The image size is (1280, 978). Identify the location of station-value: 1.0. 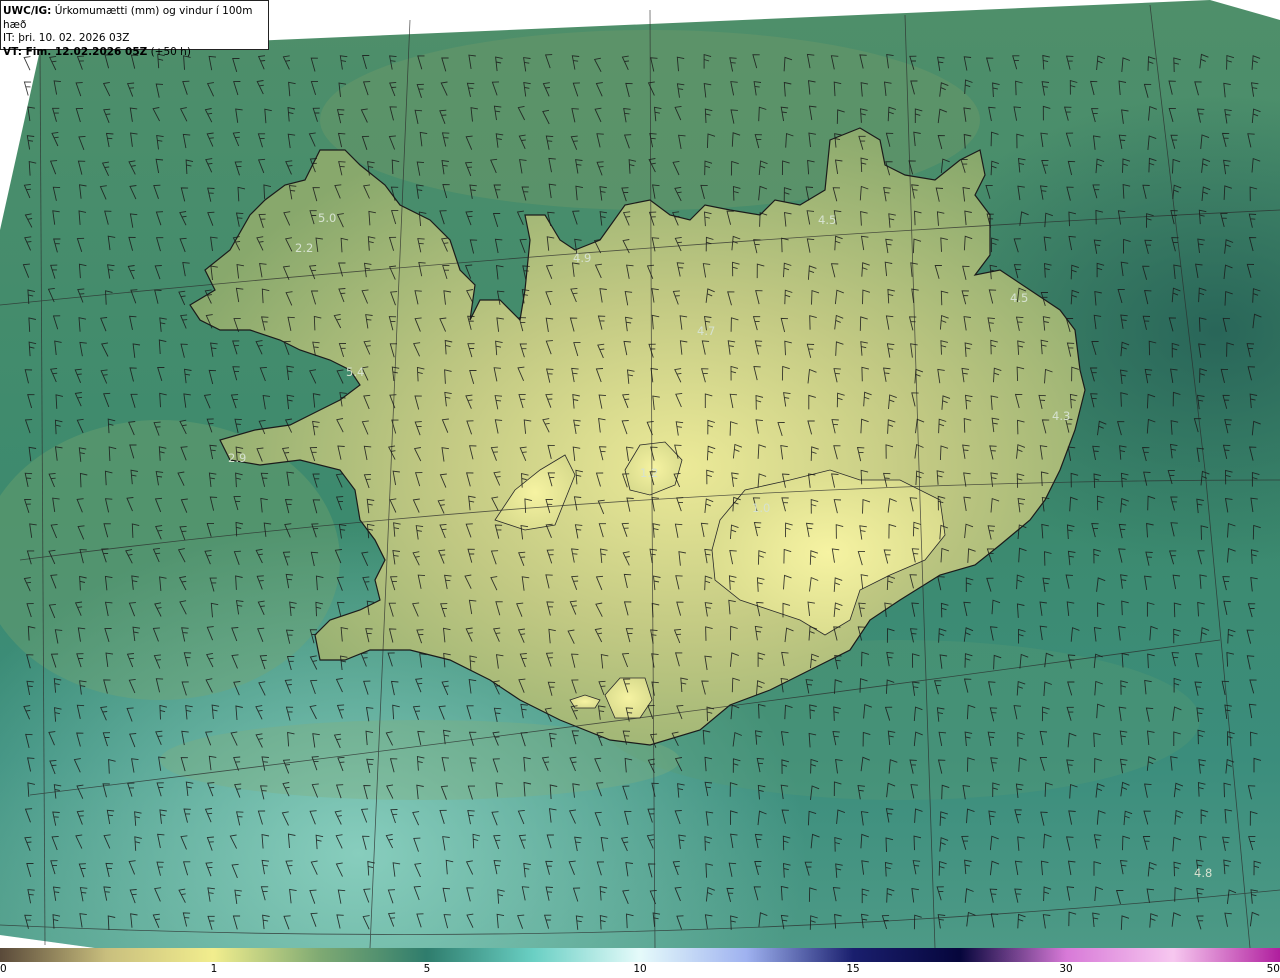
(761, 508).